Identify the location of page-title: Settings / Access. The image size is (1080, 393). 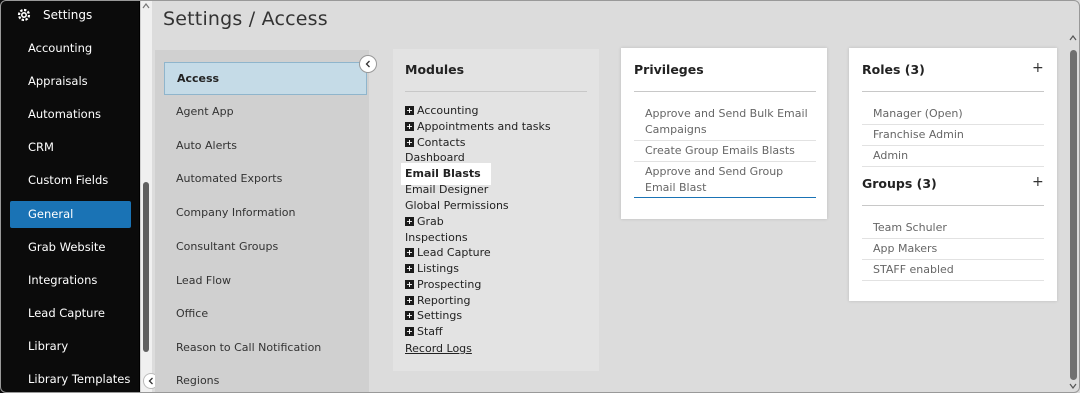
(245, 19).